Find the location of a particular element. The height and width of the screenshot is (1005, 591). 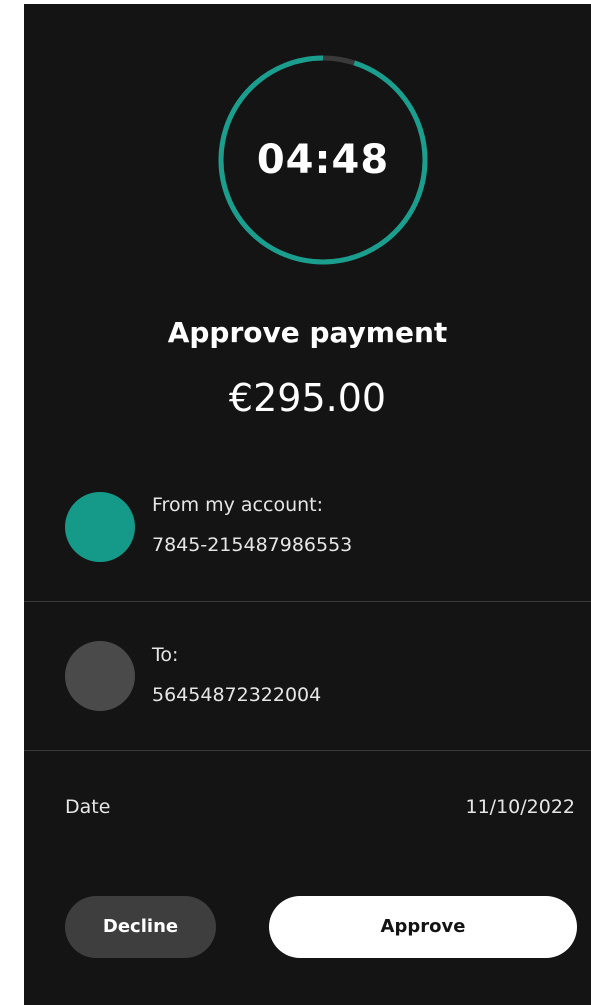

from-account-row: From my account: 7845-215487986553 is located at coordinates (307, 548).